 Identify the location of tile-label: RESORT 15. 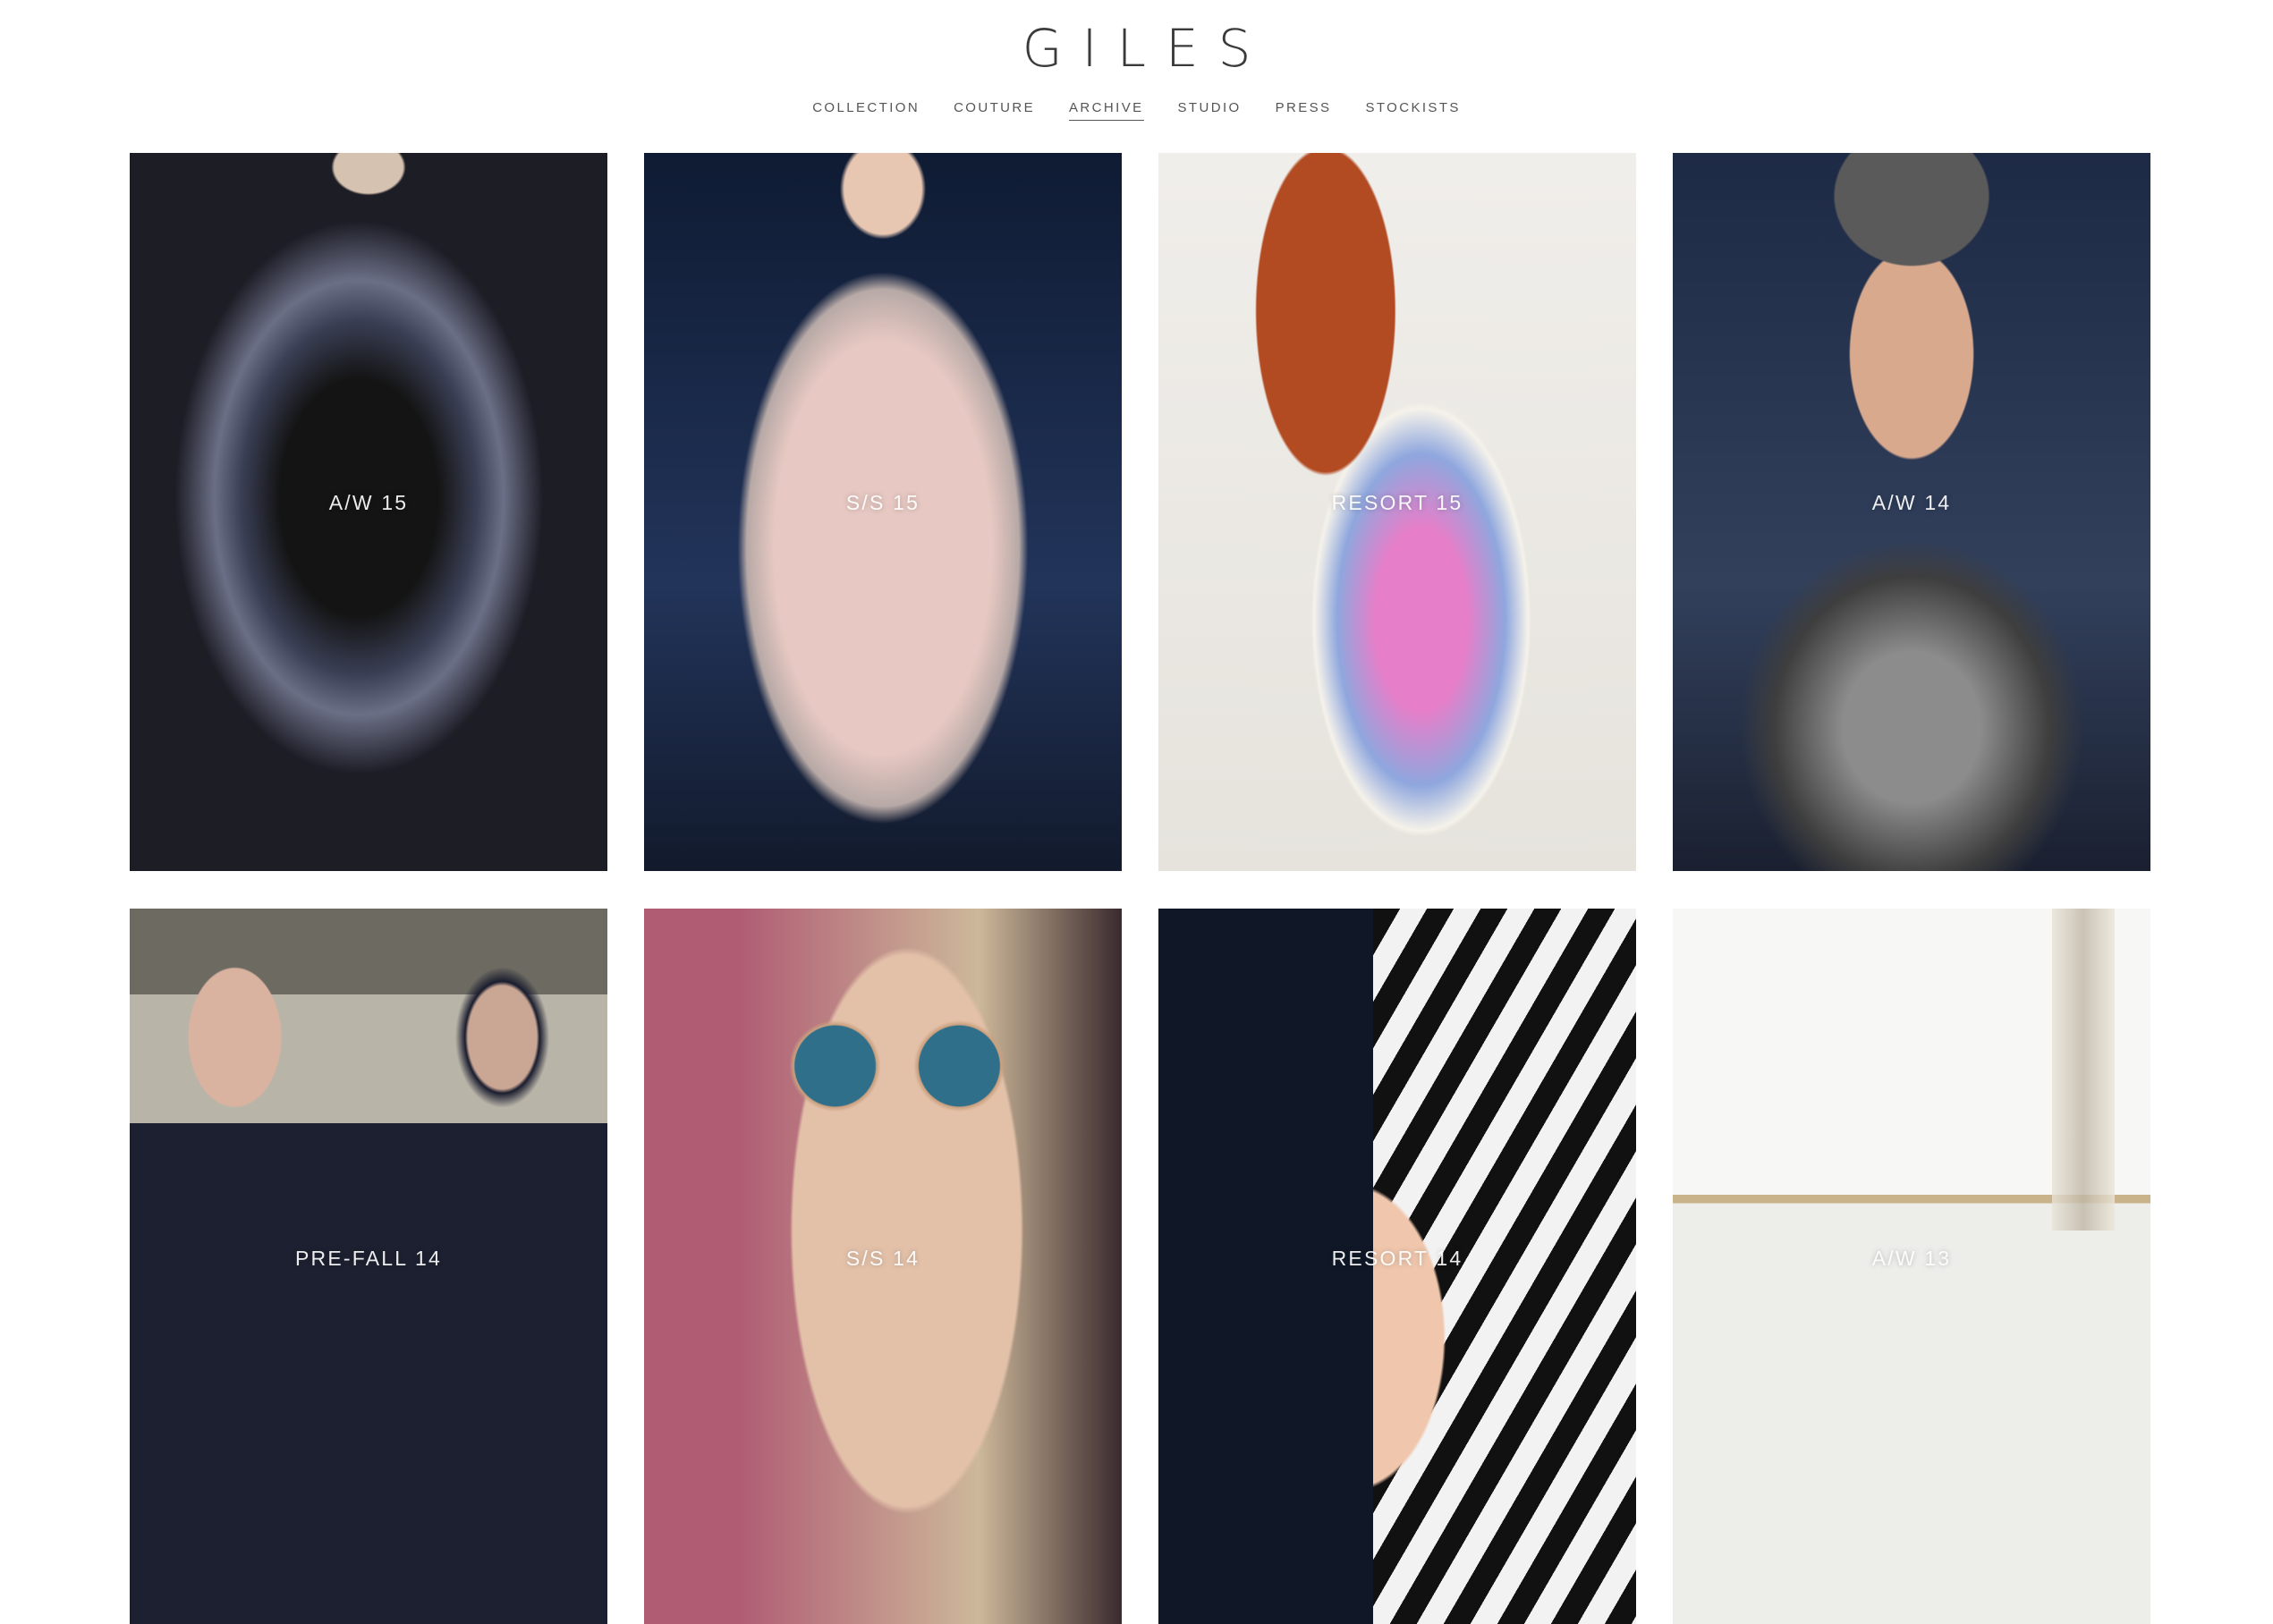
(1397, 502).